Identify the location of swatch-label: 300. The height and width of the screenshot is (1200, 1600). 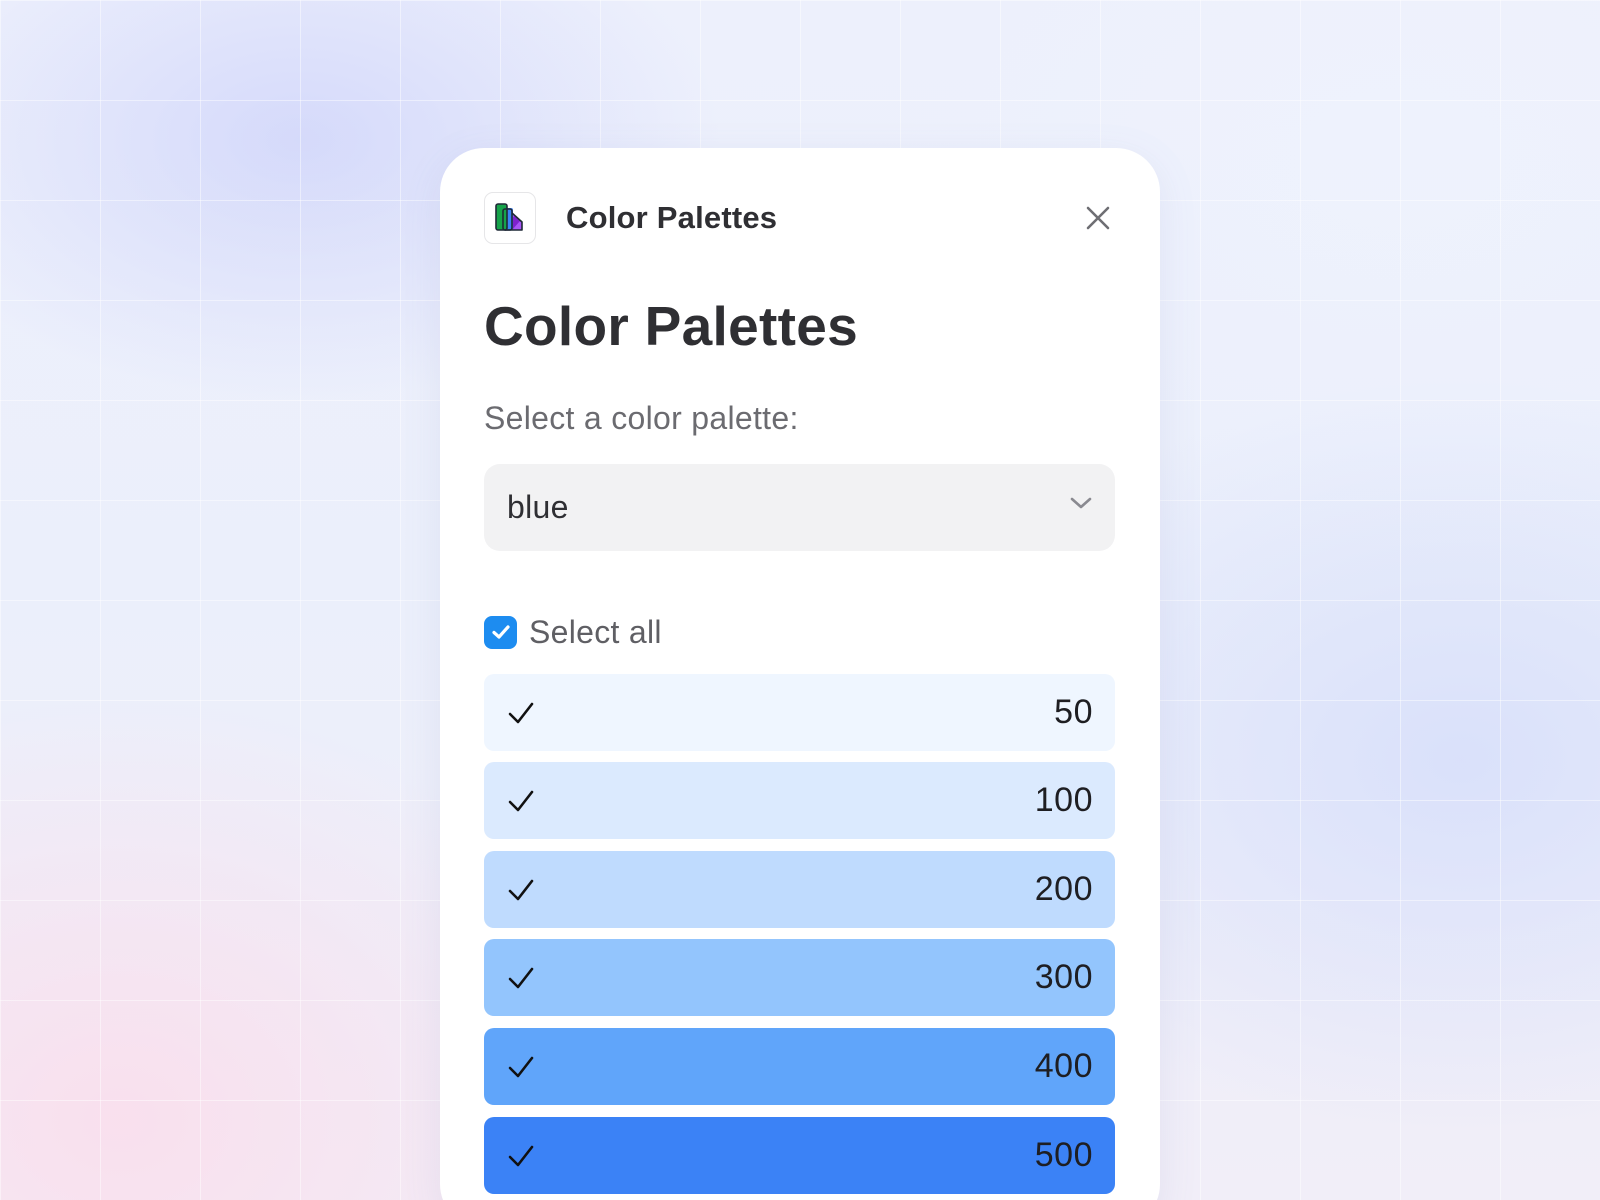
(1063, 977).